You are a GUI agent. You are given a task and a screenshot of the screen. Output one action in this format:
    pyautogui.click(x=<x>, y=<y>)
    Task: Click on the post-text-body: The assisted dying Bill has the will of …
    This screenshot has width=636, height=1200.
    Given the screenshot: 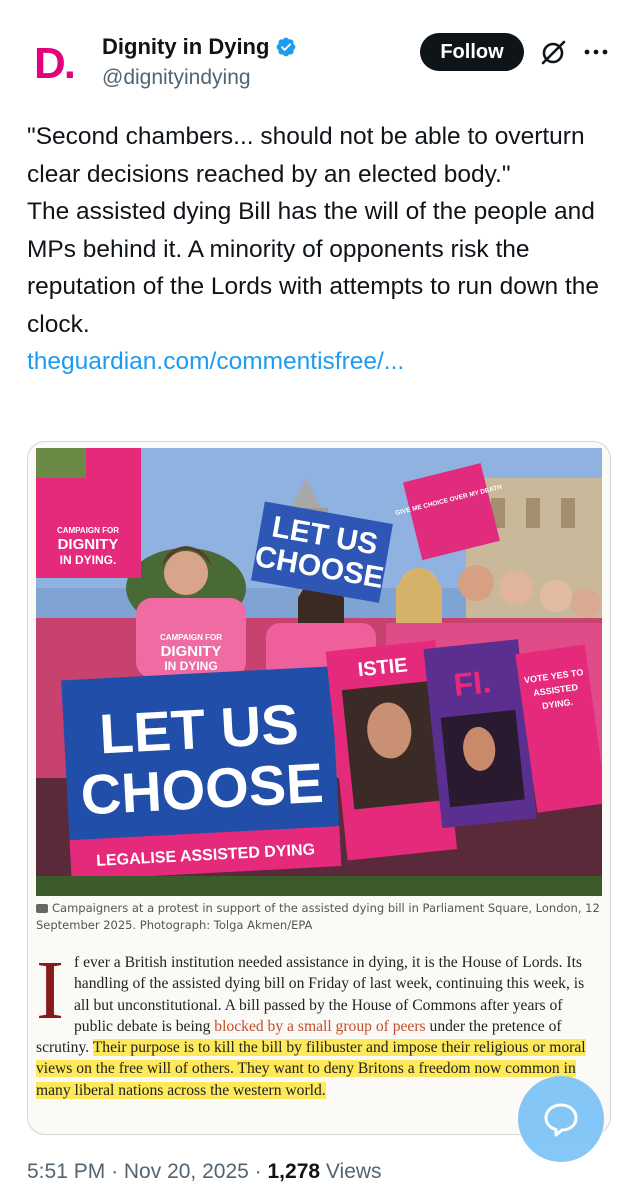 What is the action you would take?
    pyautogui.click(x=313, y=268)
    